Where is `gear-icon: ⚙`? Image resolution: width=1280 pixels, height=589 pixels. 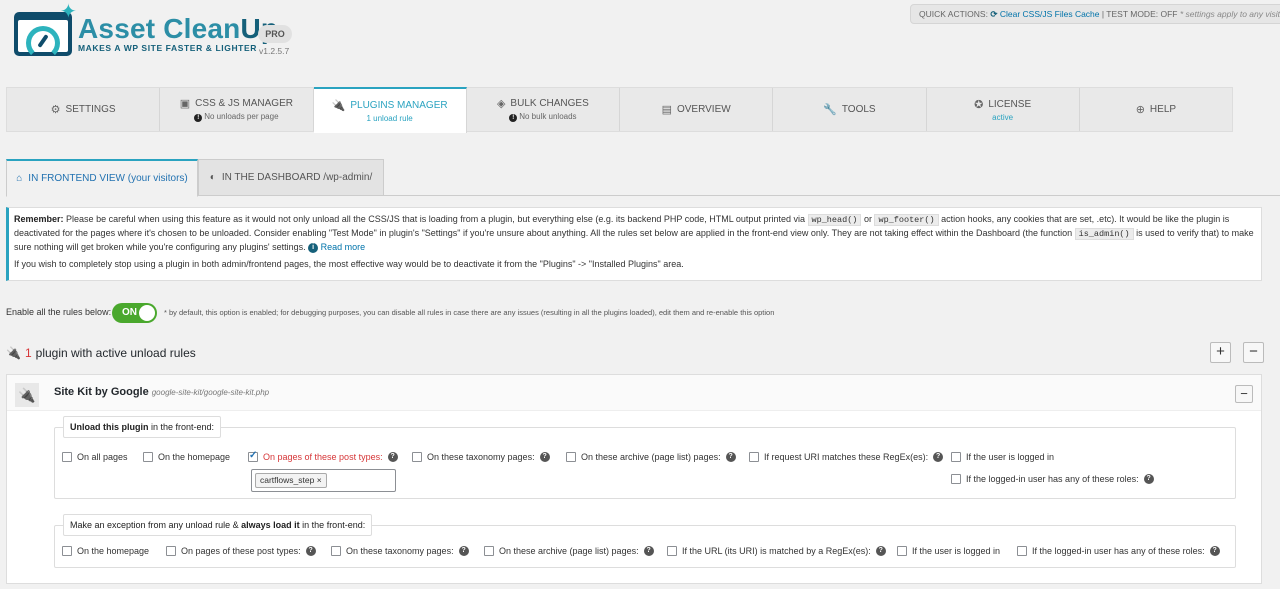 gear-icon: ⚙ is located at coordinates (55, 110).